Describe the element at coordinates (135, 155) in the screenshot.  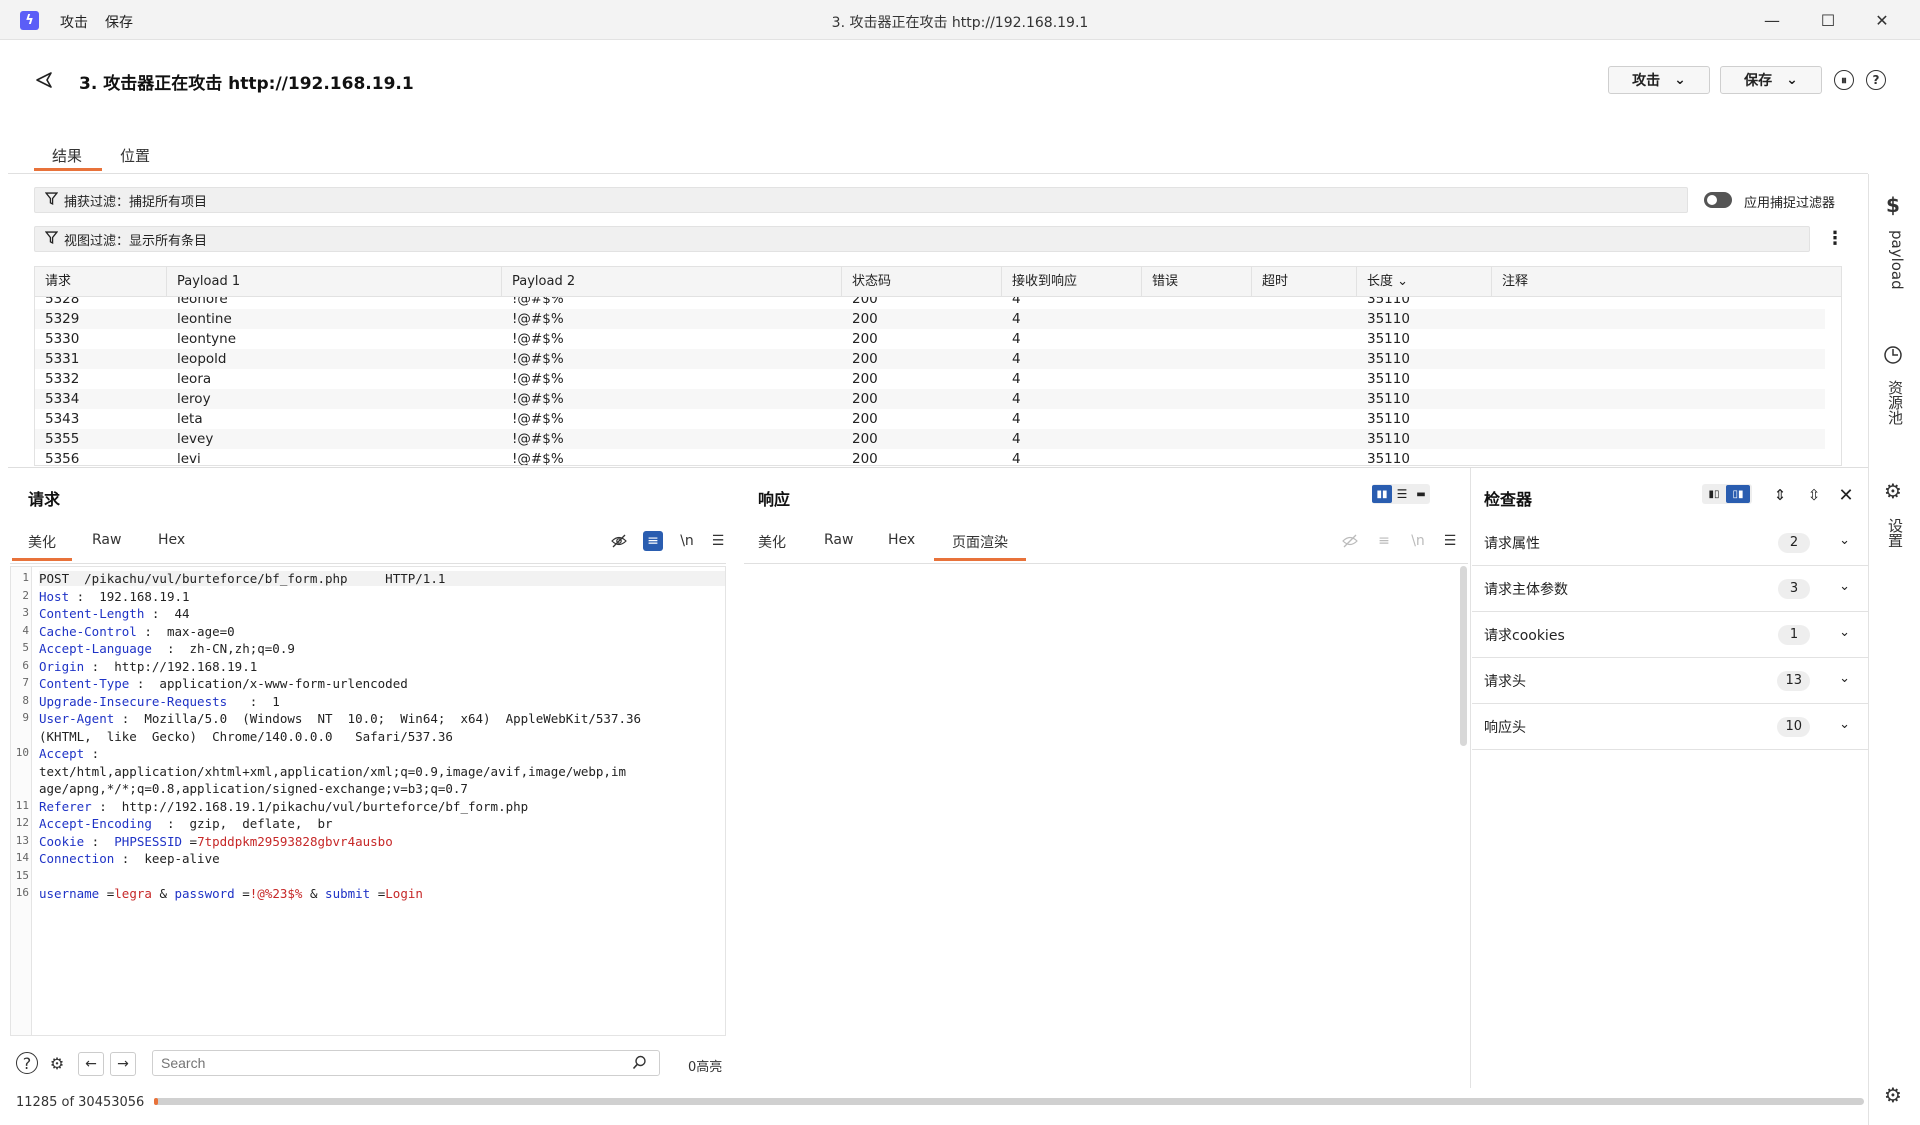
I see `tab-positions: 位置` at that location.